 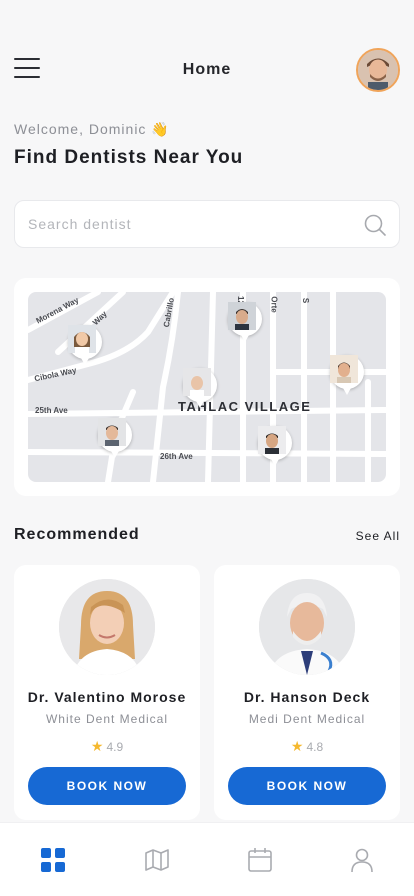 I want to click on see-all-link: See All, so click(x=378, y=536).